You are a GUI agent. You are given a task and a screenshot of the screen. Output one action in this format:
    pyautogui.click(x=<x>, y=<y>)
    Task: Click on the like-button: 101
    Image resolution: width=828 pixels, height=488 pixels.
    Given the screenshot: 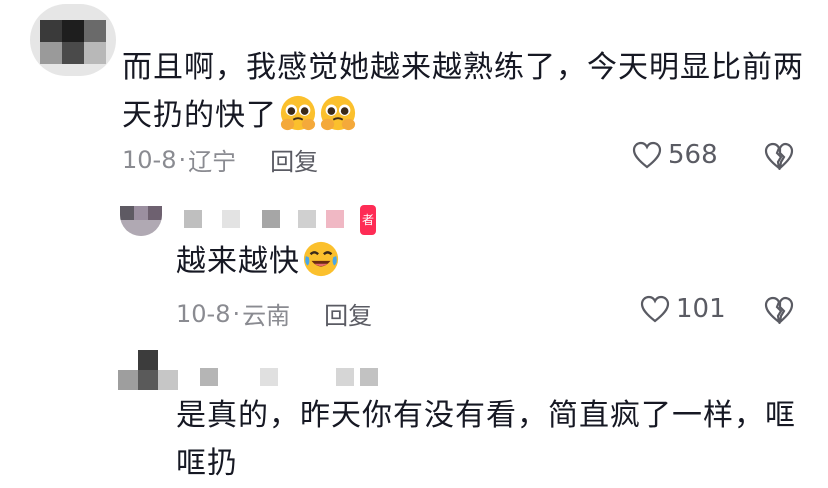 What is the action you would take?
    pyautogui.click(x=683, y=309)
    